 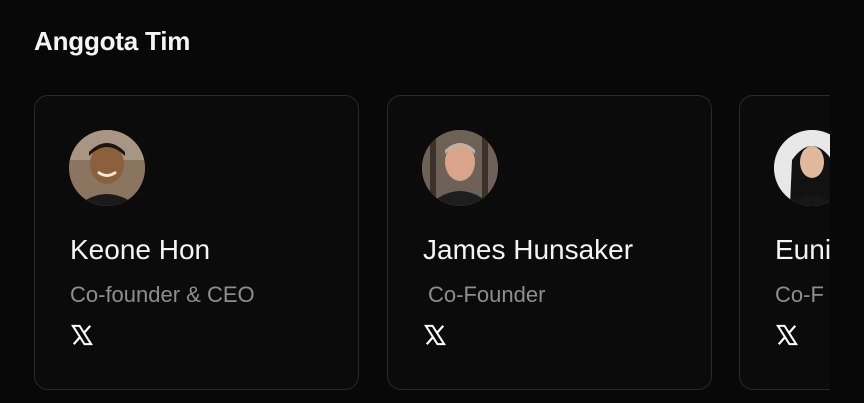 I want to click on avatar-photo-keone, so click(x=107, y=168).